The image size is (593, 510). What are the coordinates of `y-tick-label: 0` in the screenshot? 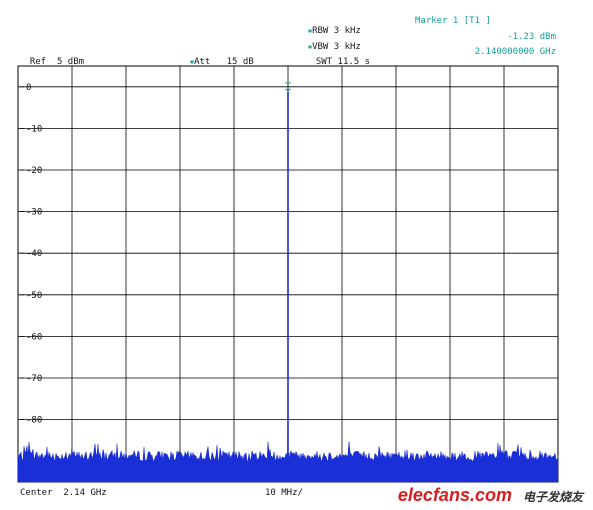 It's located at (28, 88).